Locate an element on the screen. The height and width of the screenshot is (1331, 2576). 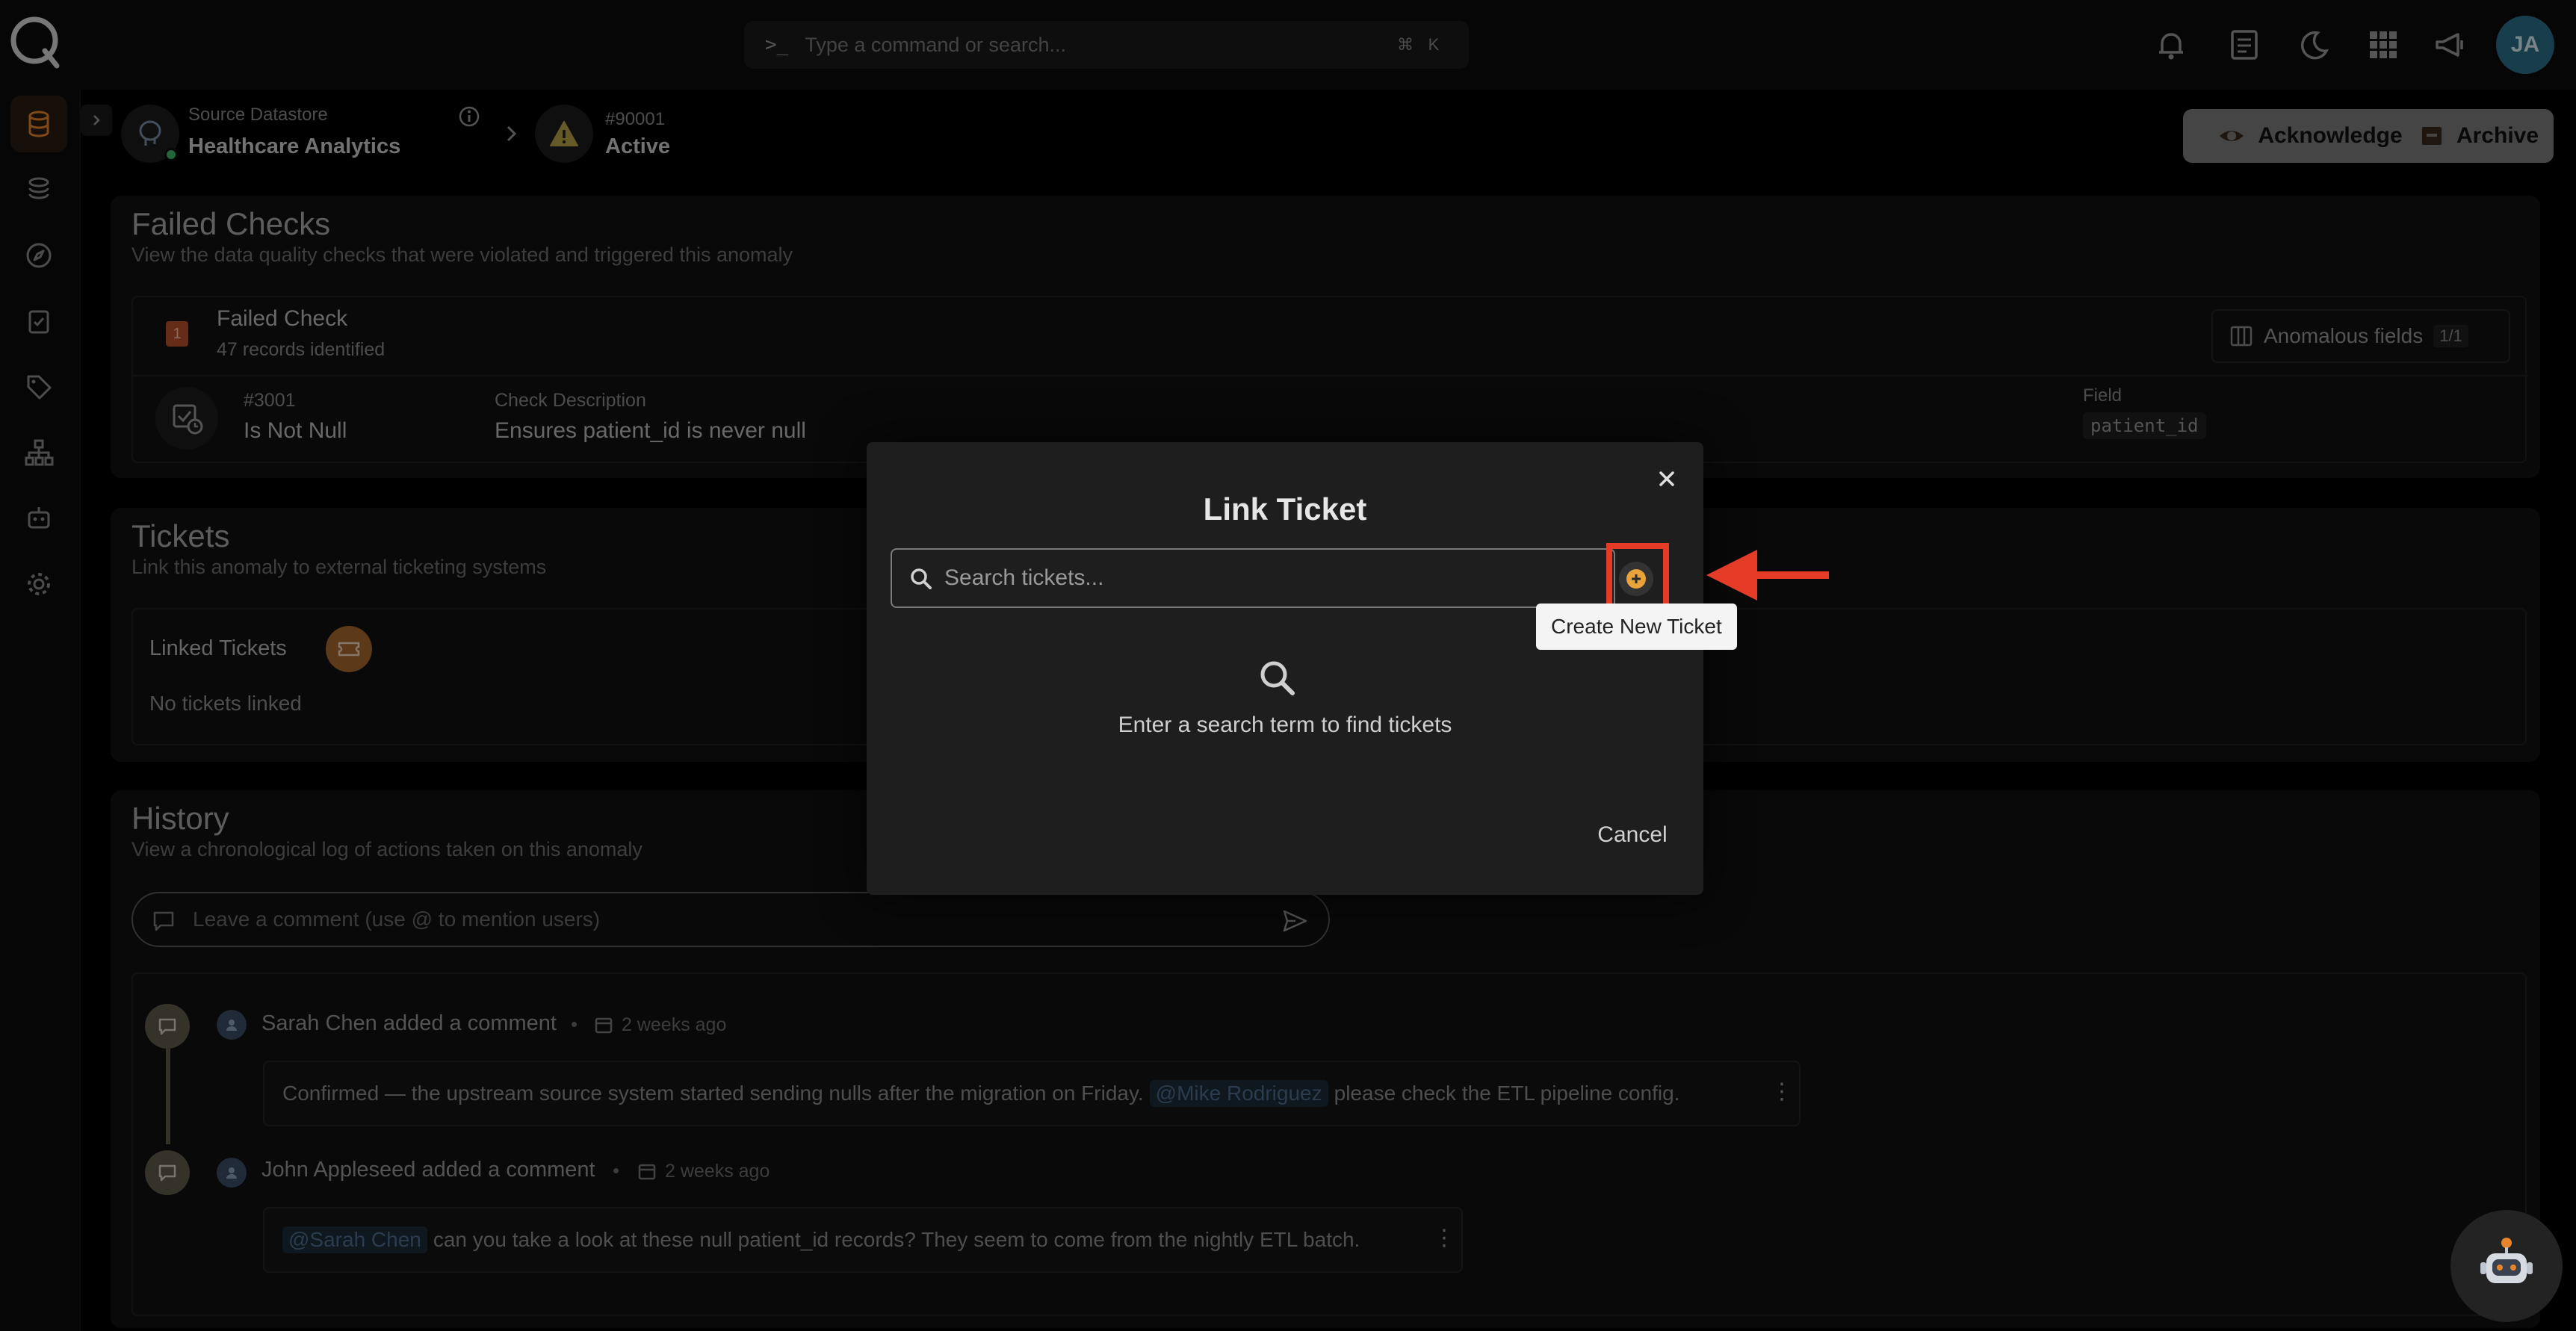
robot-icon is located at coordinates (2506, 1260).